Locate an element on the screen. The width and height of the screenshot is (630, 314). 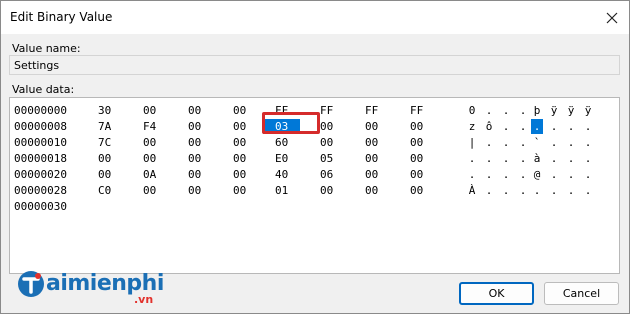
ascii-char: ô is located at coordinates (489, 126).